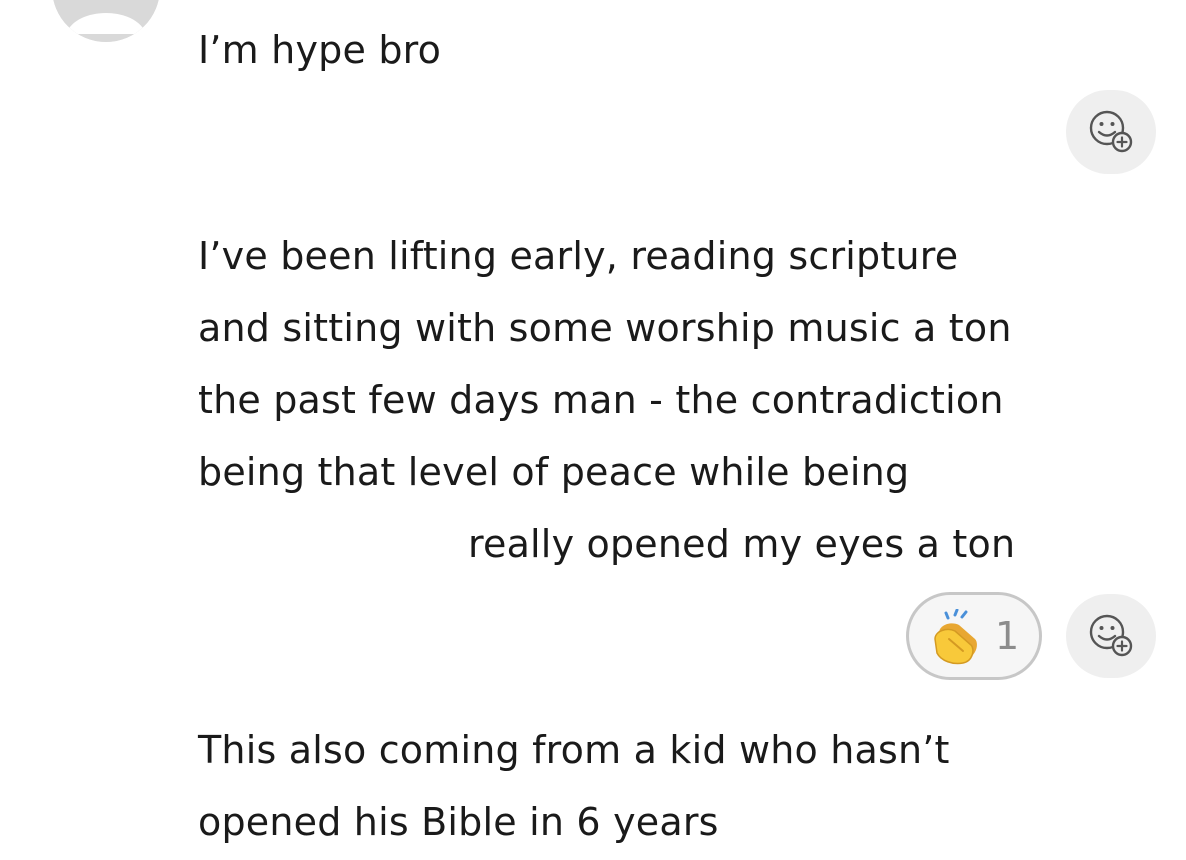  What do you see at coordinates (574, 750) in the screenshot?
I see `message-line: This also coming from a kid who hasn’t` at bounding box center [574, 750].